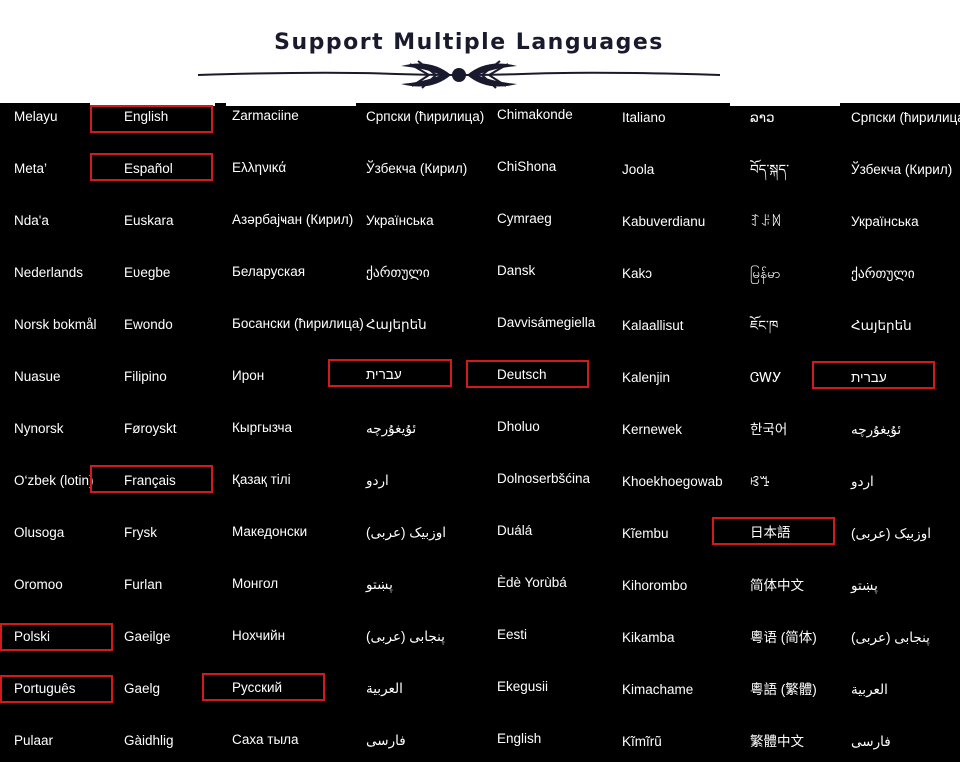 The width and height of the screenshot is (960, 762). Describe the element at coordinates (638, 169) in the screenshot. I see `language-item: Joola` at that location.